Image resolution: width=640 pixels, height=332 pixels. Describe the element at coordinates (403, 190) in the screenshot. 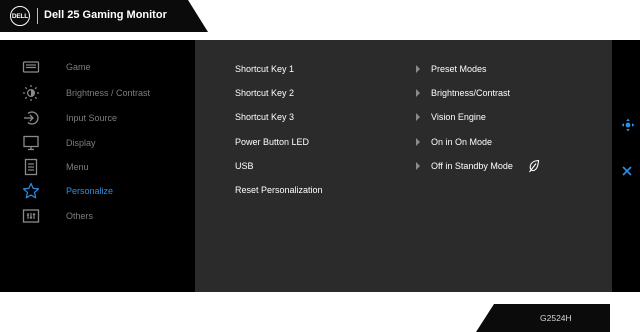

I see `row-reset-personalization: Reset Personalization` at that location.